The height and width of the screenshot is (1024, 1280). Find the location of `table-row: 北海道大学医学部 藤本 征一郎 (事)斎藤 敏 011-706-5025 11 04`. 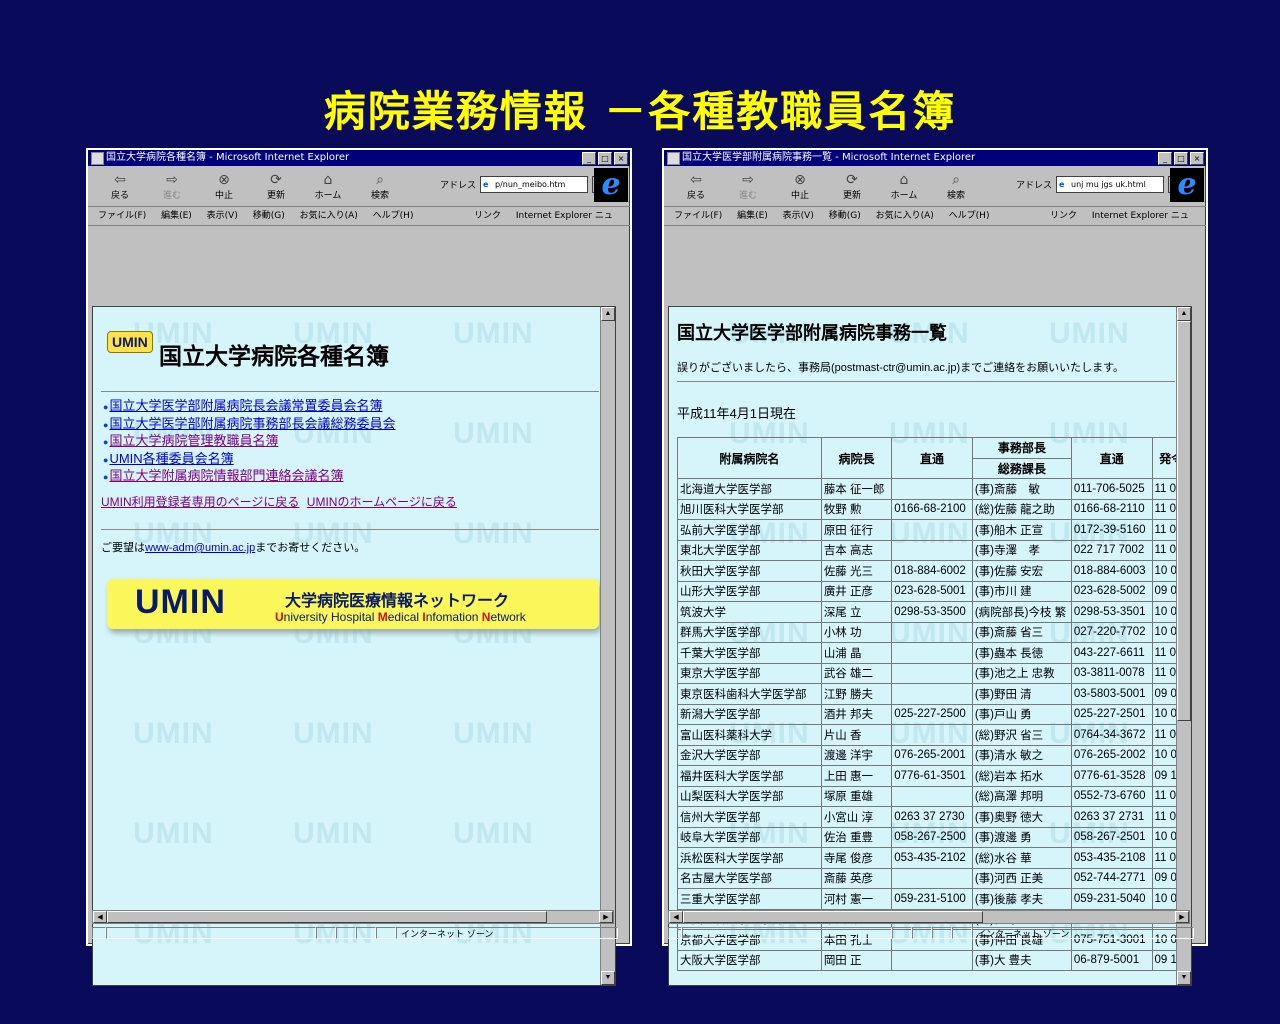

table-row: 北海道大学医学部 藤本 征一郎 (事)斎藤 敏 011-706-5025 11 04 is located at coordinates (934, 489).